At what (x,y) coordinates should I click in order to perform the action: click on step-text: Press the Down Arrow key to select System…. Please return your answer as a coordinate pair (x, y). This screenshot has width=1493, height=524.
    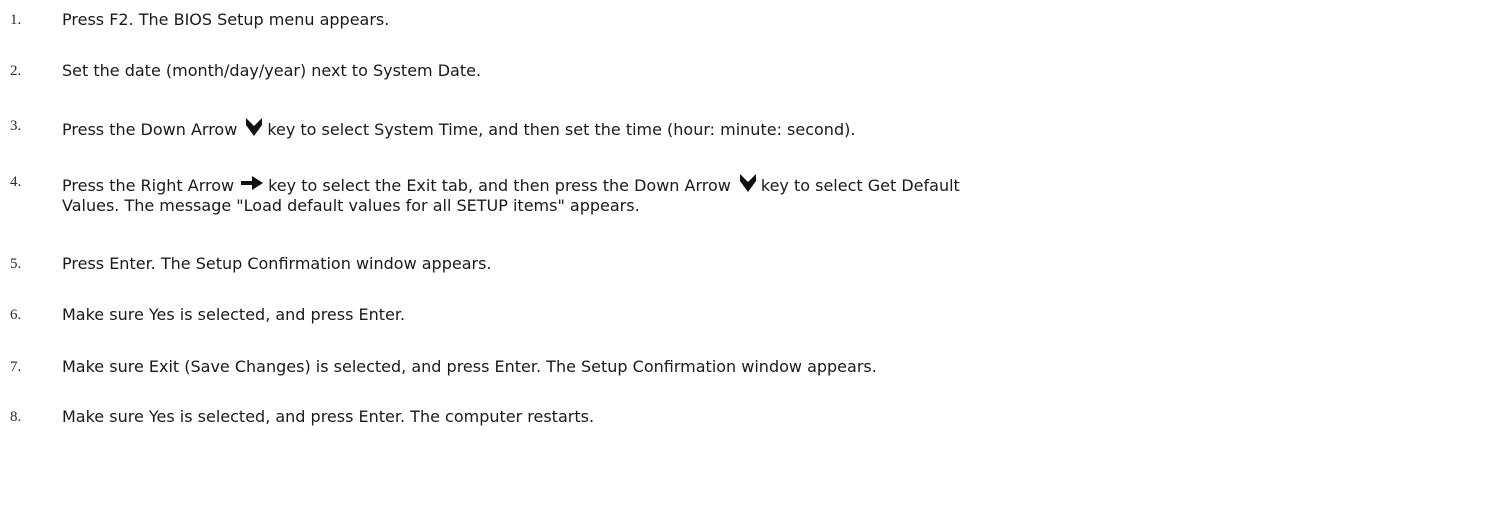
    Looking at the image, I should click on (772, 128).